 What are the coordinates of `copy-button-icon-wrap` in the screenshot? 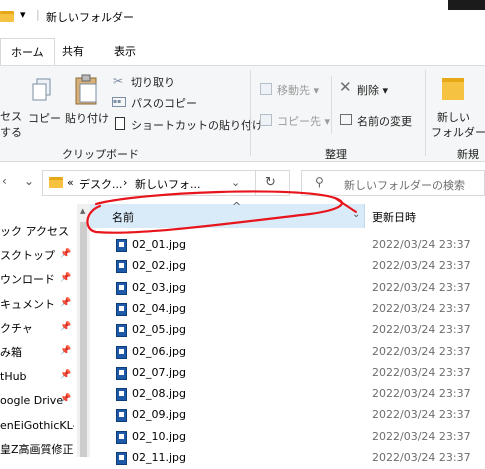 It's located at (42, 90).